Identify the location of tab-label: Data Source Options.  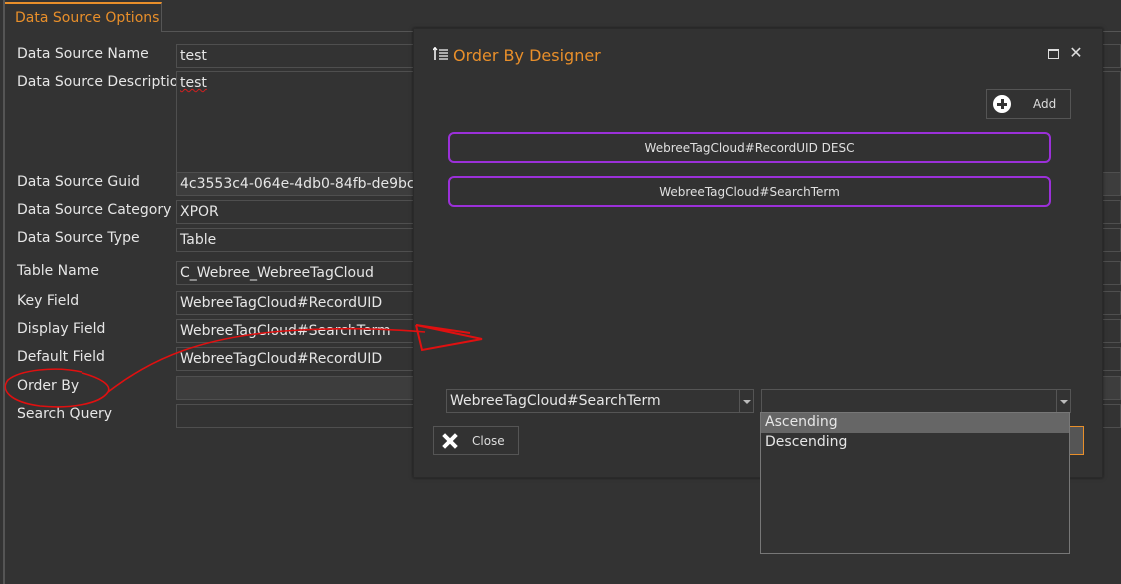
(87, 18).